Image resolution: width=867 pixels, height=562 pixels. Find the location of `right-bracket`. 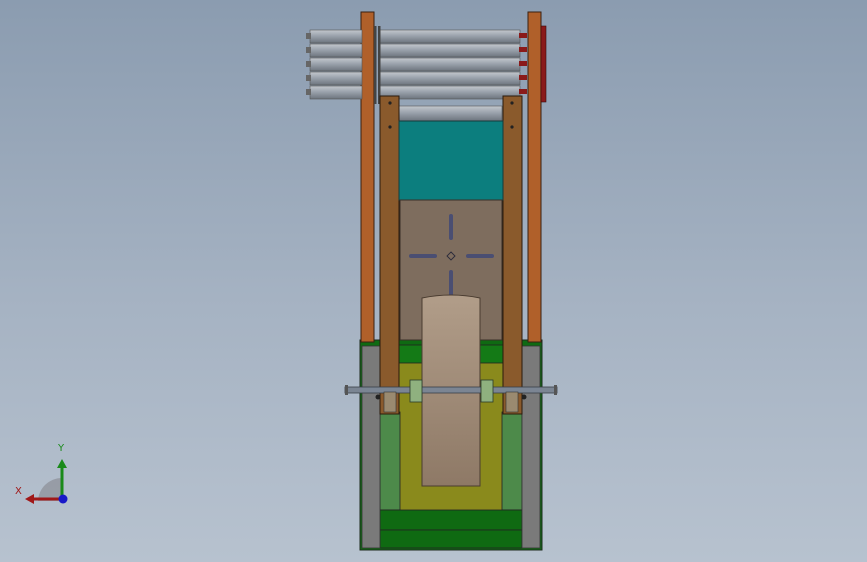

right-bracket is located at coordinates (487, 391).